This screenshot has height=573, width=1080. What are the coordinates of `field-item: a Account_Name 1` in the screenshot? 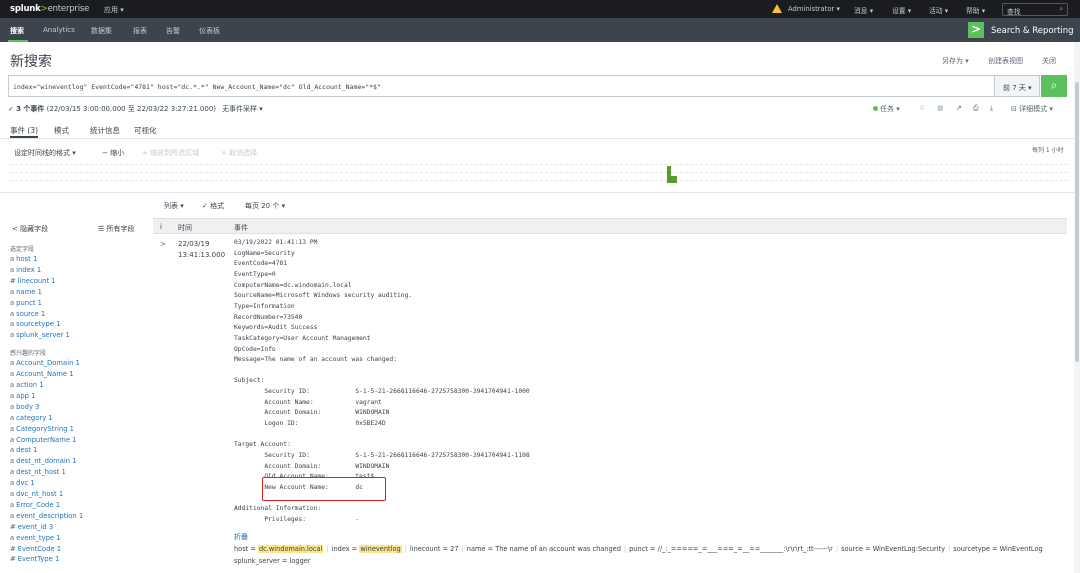 It's located at (42, 374).